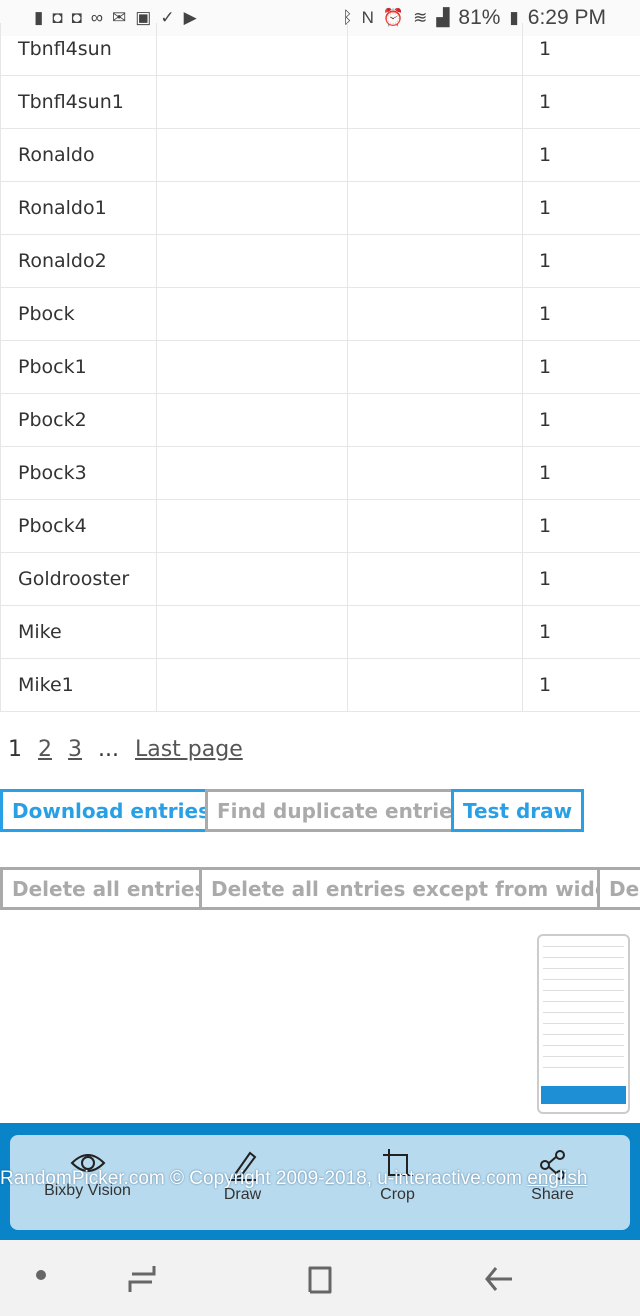 The image size is (640, 1316). Describe the element at coordinates (518, 810) in the screenshot. I see `test-draw-button: Test draw` at that location.